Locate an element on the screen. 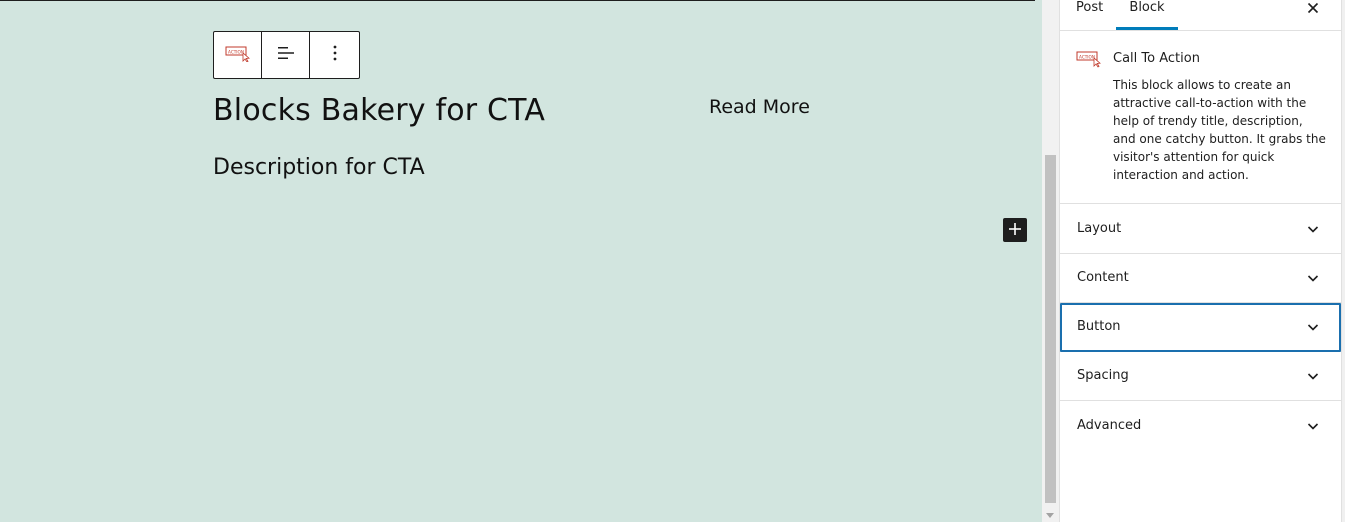  more-options-icon is located at coordinates (335, 55).